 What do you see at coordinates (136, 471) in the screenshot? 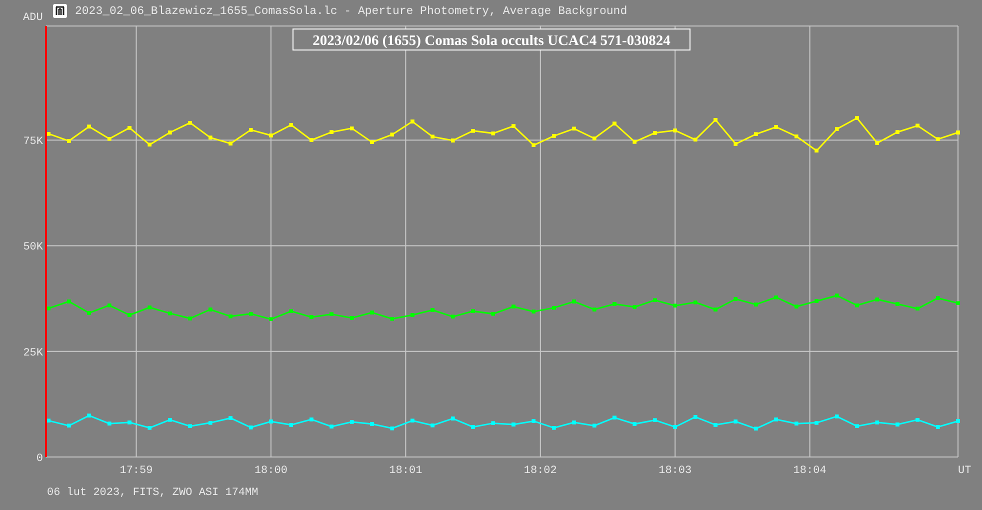
I see `x-tick-label: 17:59` at bounding box center [136, 471].